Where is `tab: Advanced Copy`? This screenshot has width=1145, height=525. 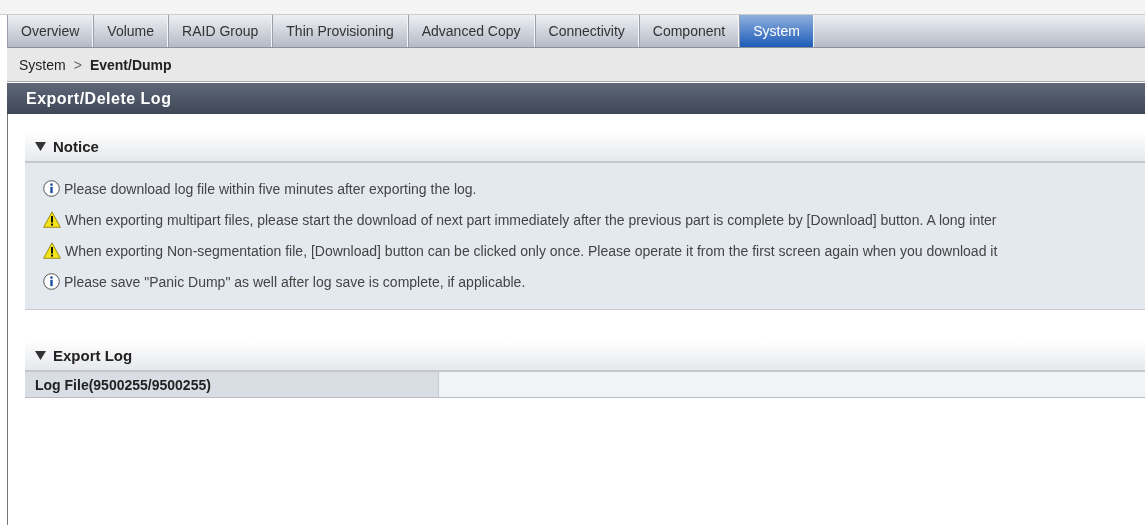 tab: Advanced Copy is located at coordinates (471, 31).